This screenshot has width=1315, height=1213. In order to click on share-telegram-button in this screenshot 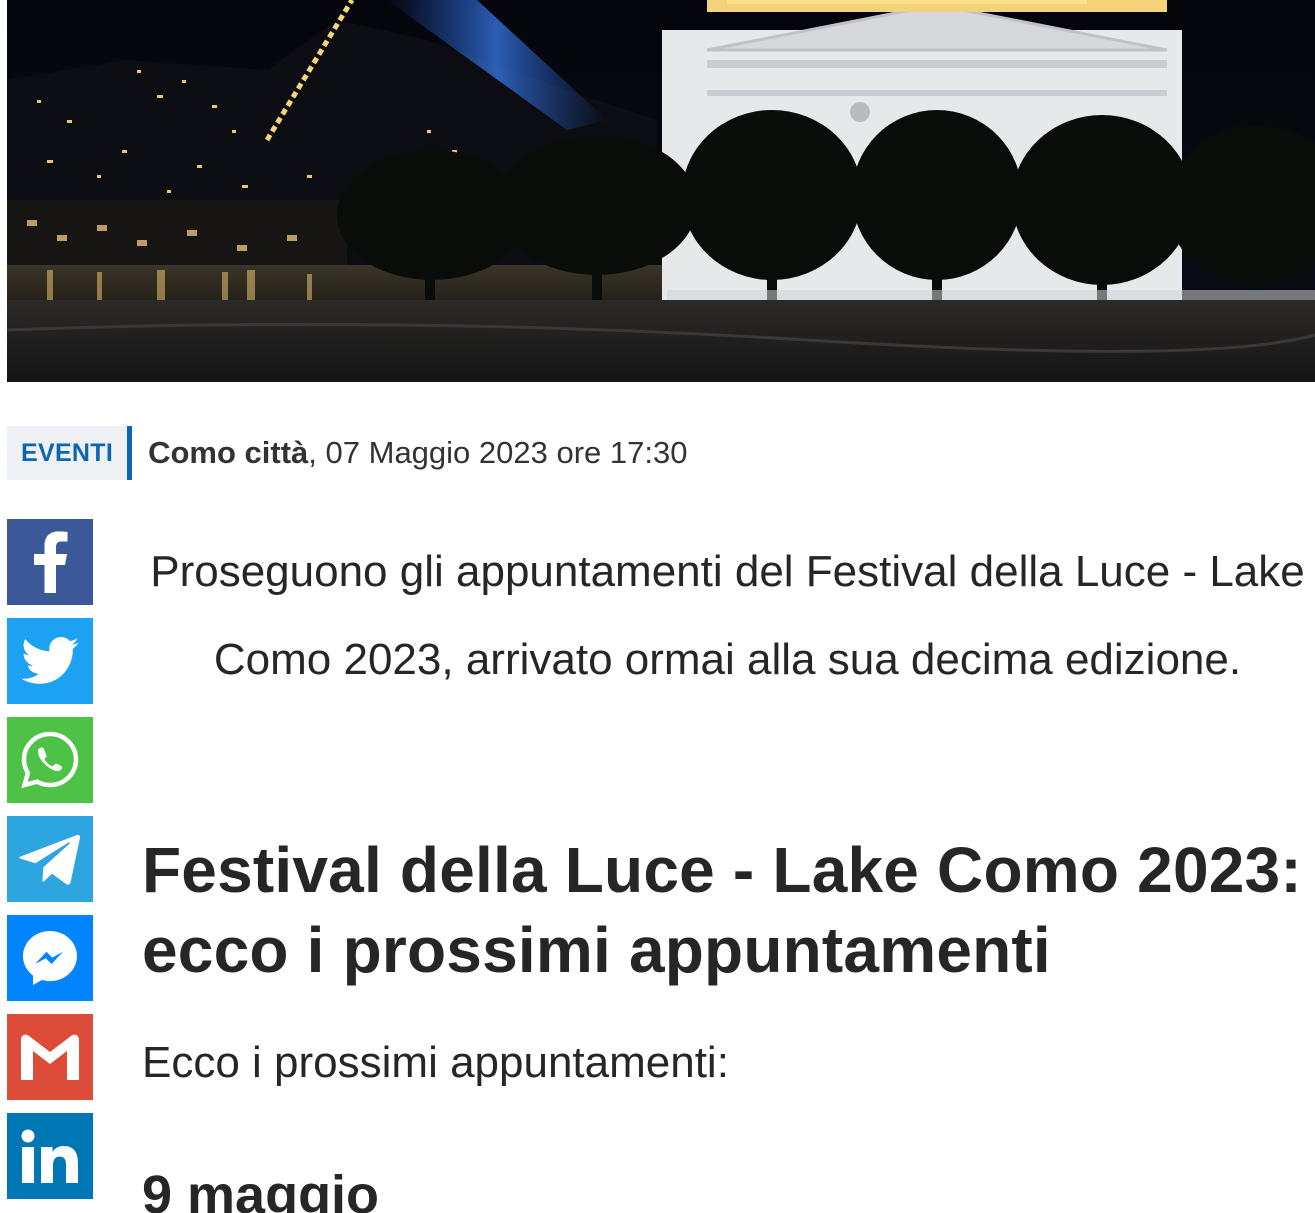, I will do `click(50, 859)`.